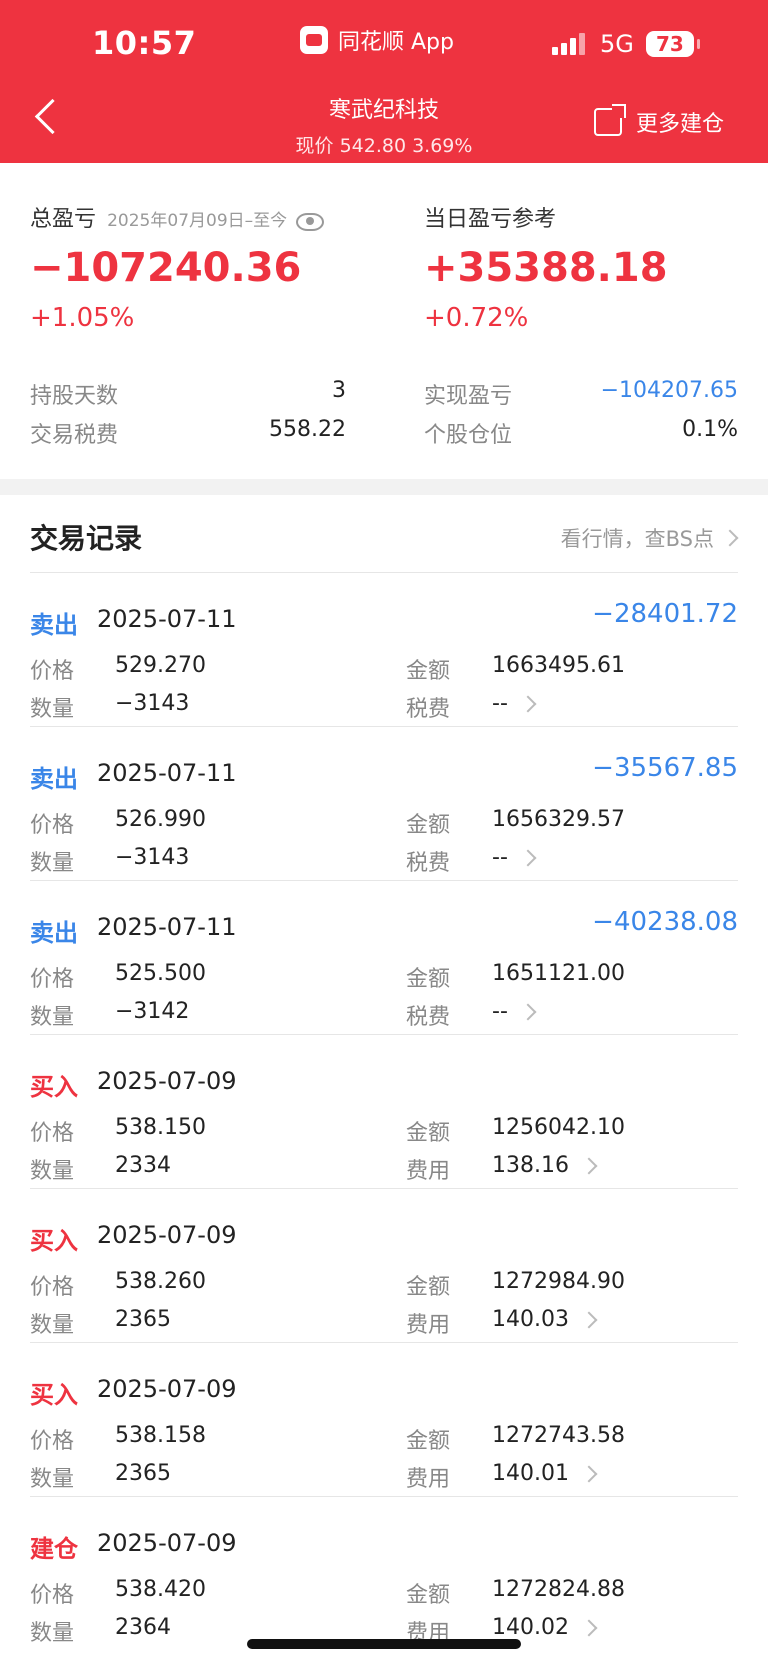  What do you see at coordinates (384, 1644) in the screenshot?
I see `home-indicator` at bounding box center [384, 1644].